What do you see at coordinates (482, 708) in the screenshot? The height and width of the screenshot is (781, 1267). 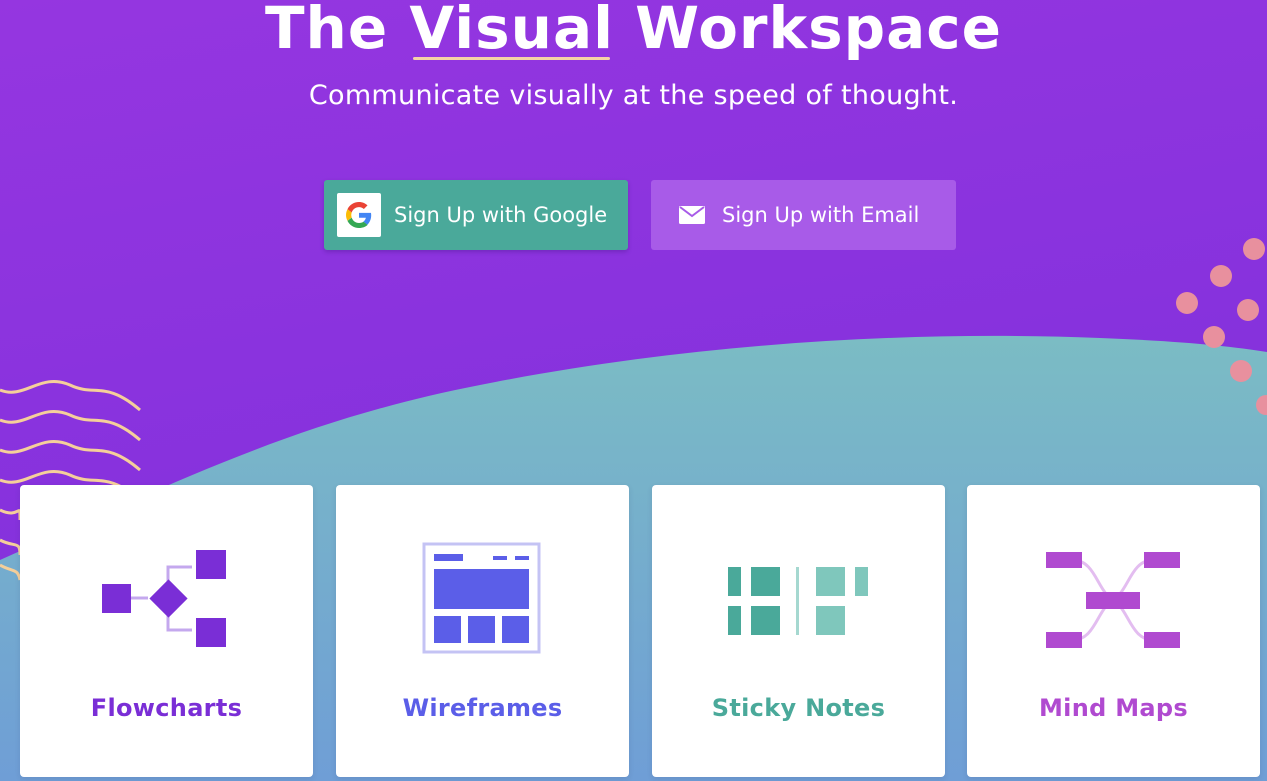 I see `card-label: Wireframes` at bounding box center [482, 708].